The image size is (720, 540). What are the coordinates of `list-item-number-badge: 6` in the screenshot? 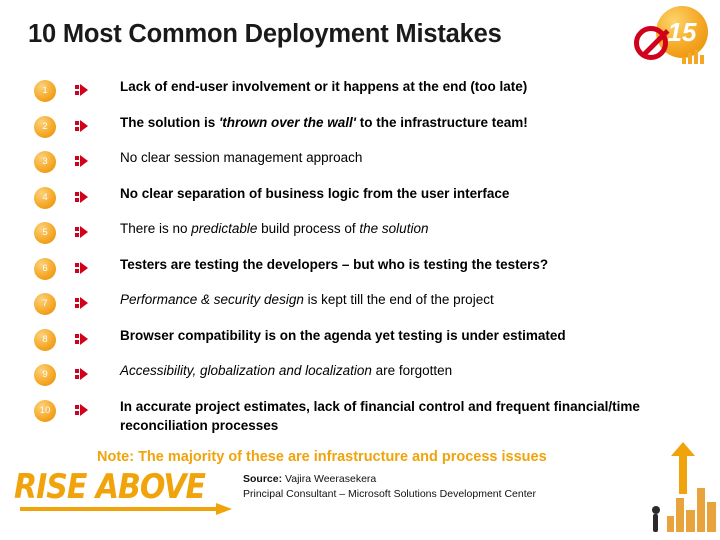 It's located at (45, 268).